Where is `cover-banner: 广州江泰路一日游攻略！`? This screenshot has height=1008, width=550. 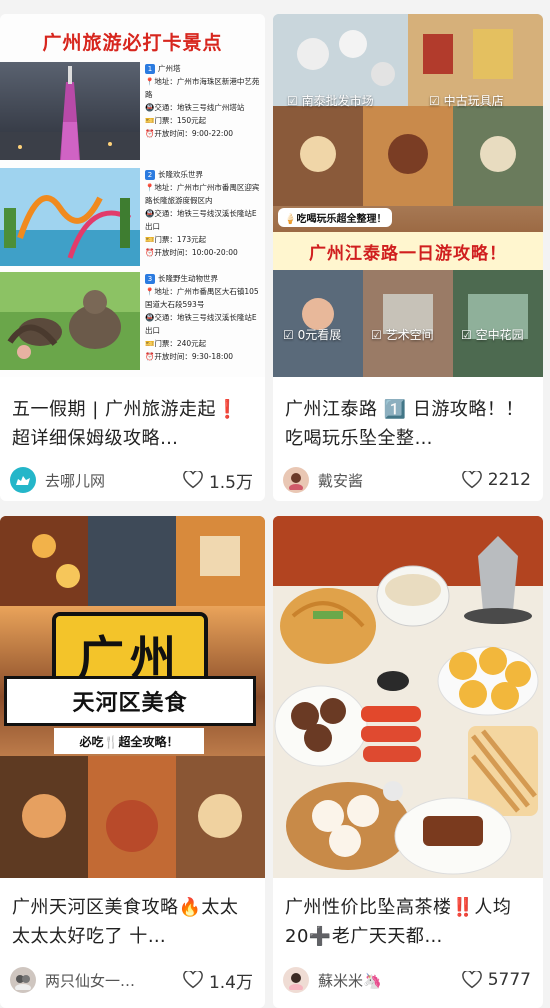
cover-banner: 广州江泰路一日游攻略！ is located at coordinates (408, 251).